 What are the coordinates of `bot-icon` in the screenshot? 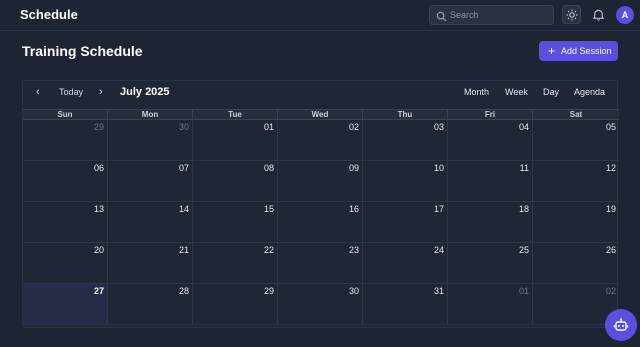 It's located at (621, 324).